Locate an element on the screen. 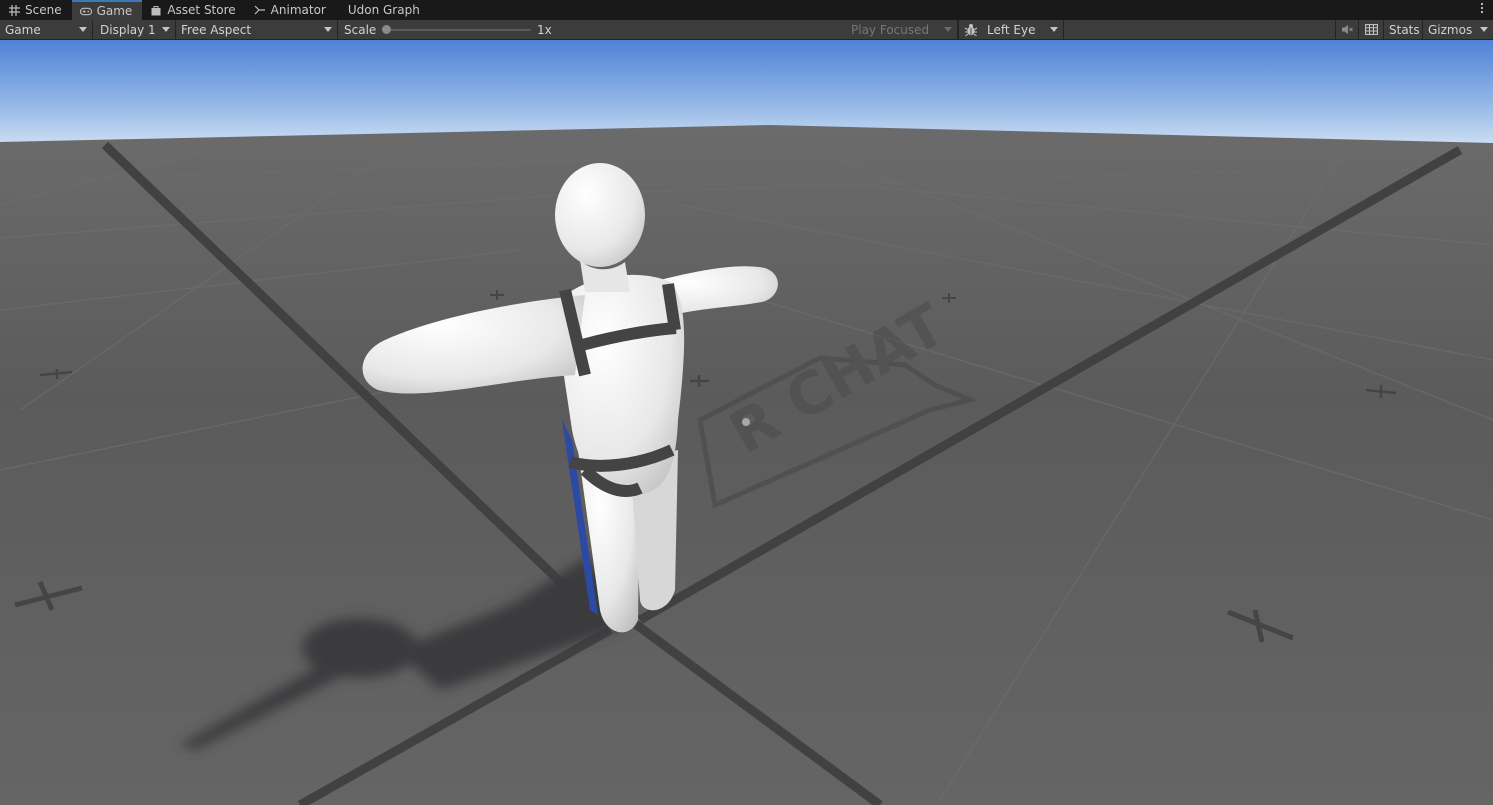 The height and width of the screenshot is (805, 1493). eye-label: Left Eye is located at coordinates (1011, 29).